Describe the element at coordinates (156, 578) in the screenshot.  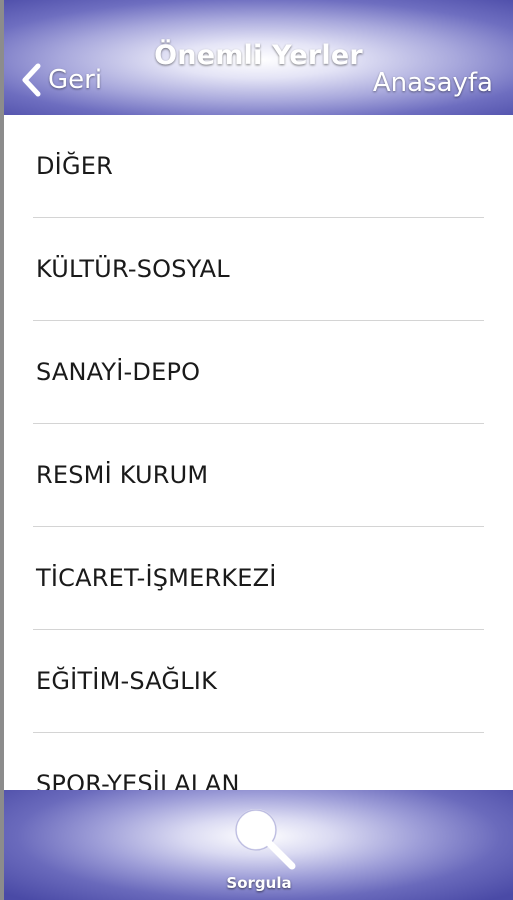
I see `list-item-label: TİCARET-İŞMERKEZİ` at that location.